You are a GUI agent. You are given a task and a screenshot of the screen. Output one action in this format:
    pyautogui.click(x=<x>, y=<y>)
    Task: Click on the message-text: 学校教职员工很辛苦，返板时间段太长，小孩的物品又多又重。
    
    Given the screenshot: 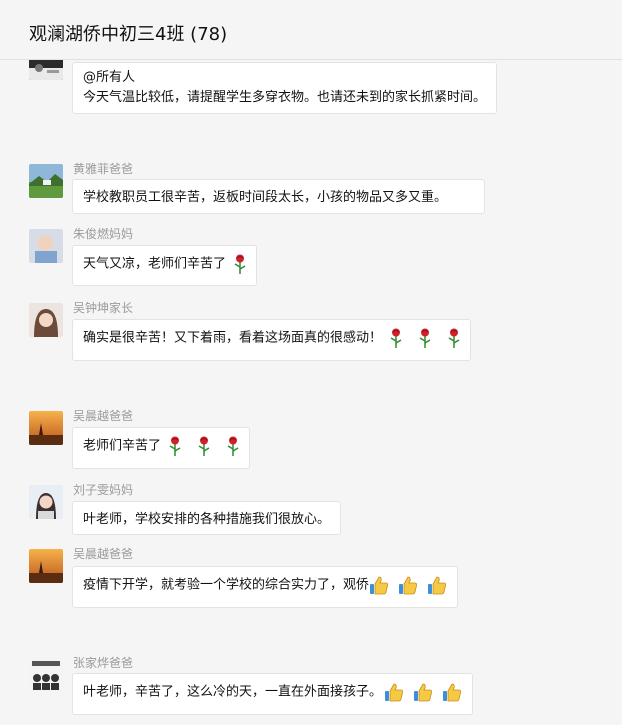 What is the action you would take?
    pyautogui.click(x=265, y=197)
    